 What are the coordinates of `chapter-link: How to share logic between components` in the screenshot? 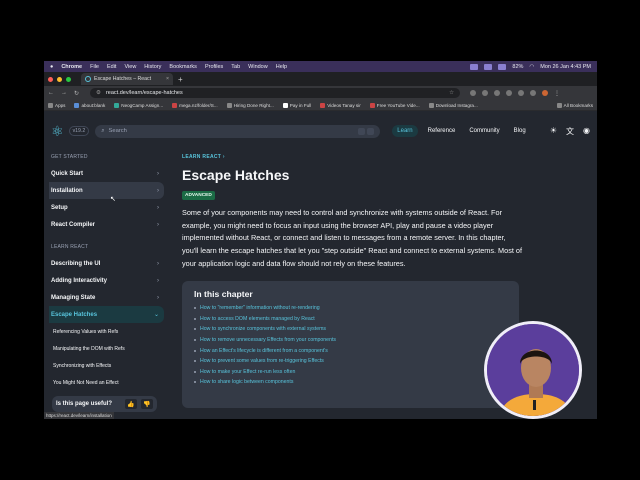 It's located at (350, 382).